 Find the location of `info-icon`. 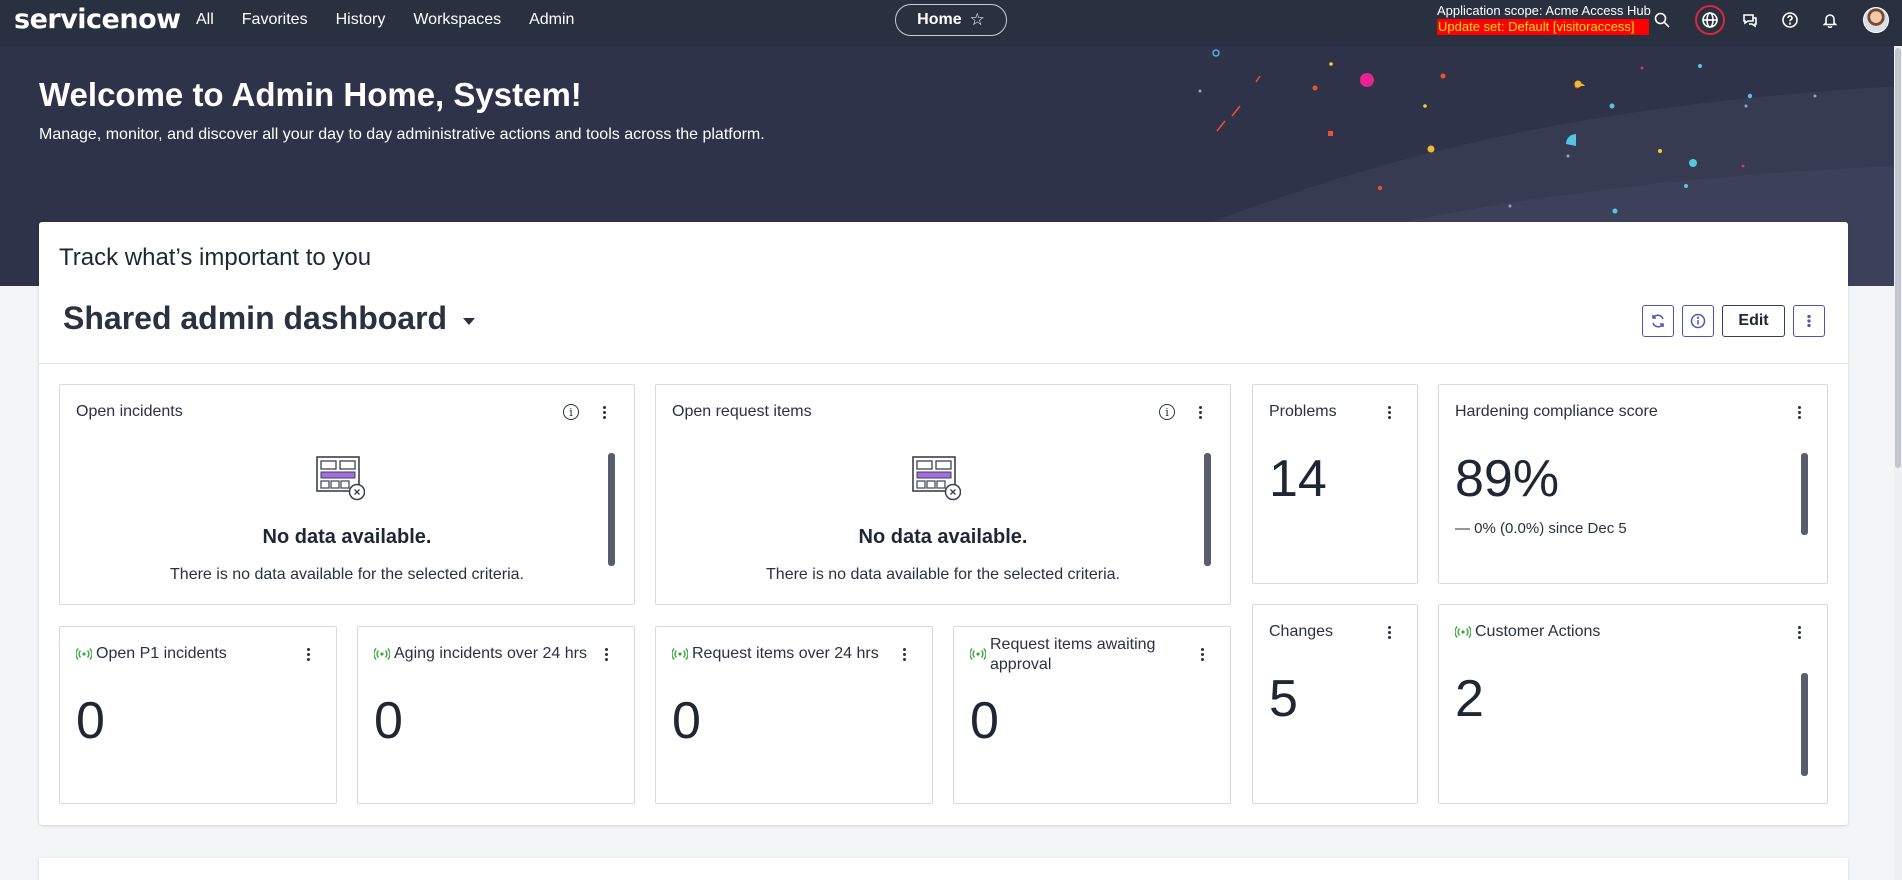

info-icon is located at coordinates (1698, 321).